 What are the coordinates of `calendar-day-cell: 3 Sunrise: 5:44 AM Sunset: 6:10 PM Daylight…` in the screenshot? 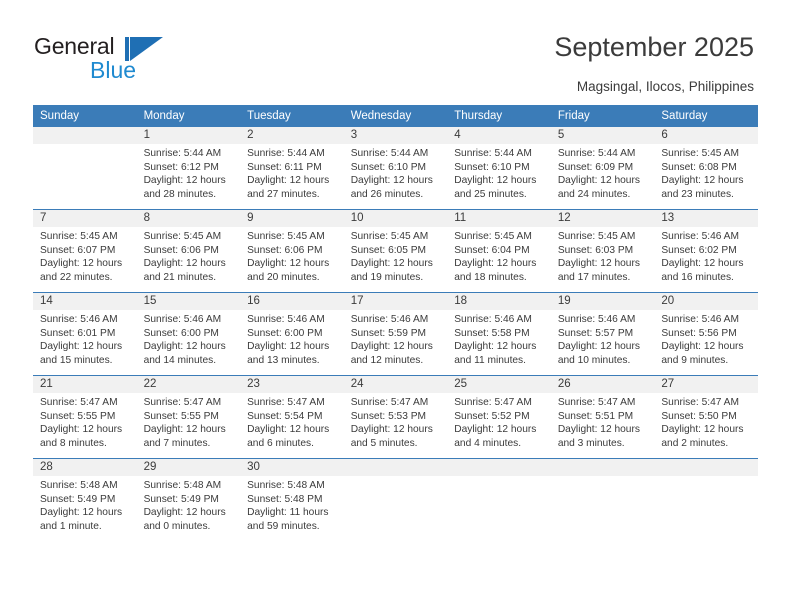 It's located at (395, 168).